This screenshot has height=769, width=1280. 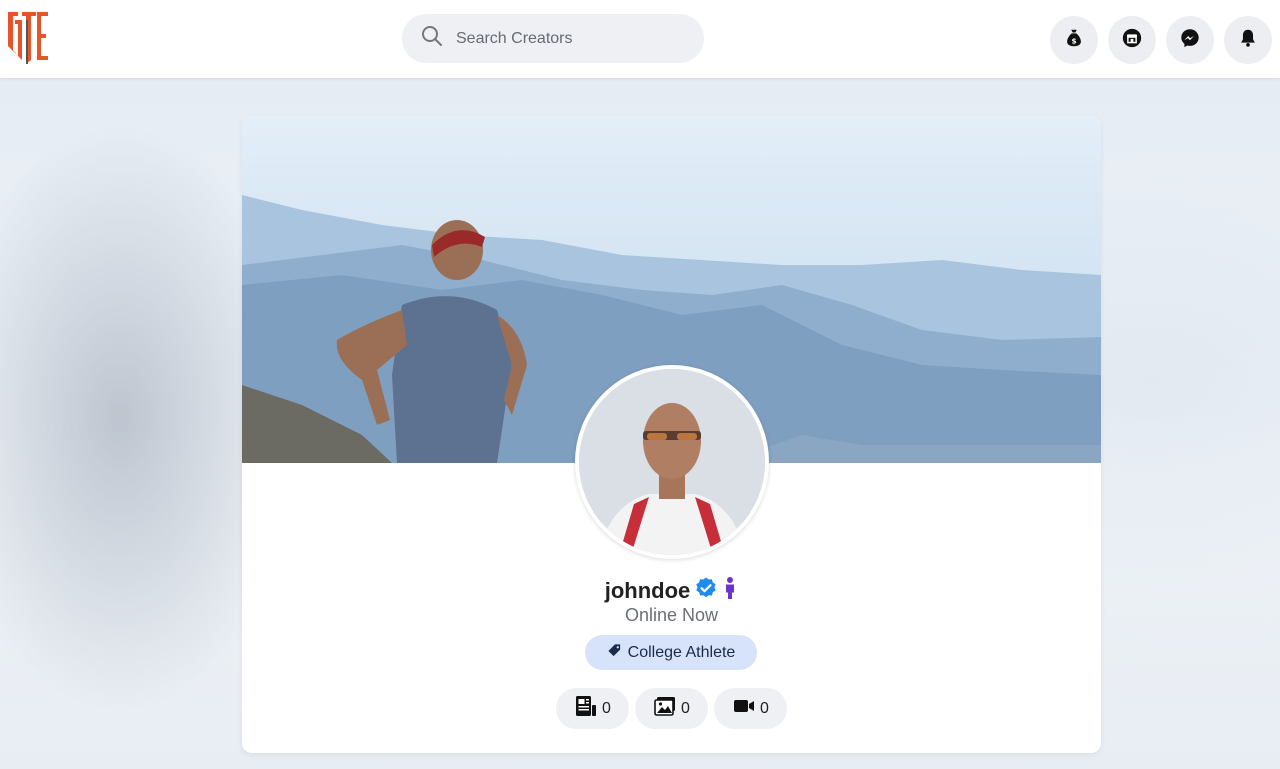 What do you see at coordinates (665, 708) in the screenshot?
I see `photos-icon` at bounding box center [665, 708].